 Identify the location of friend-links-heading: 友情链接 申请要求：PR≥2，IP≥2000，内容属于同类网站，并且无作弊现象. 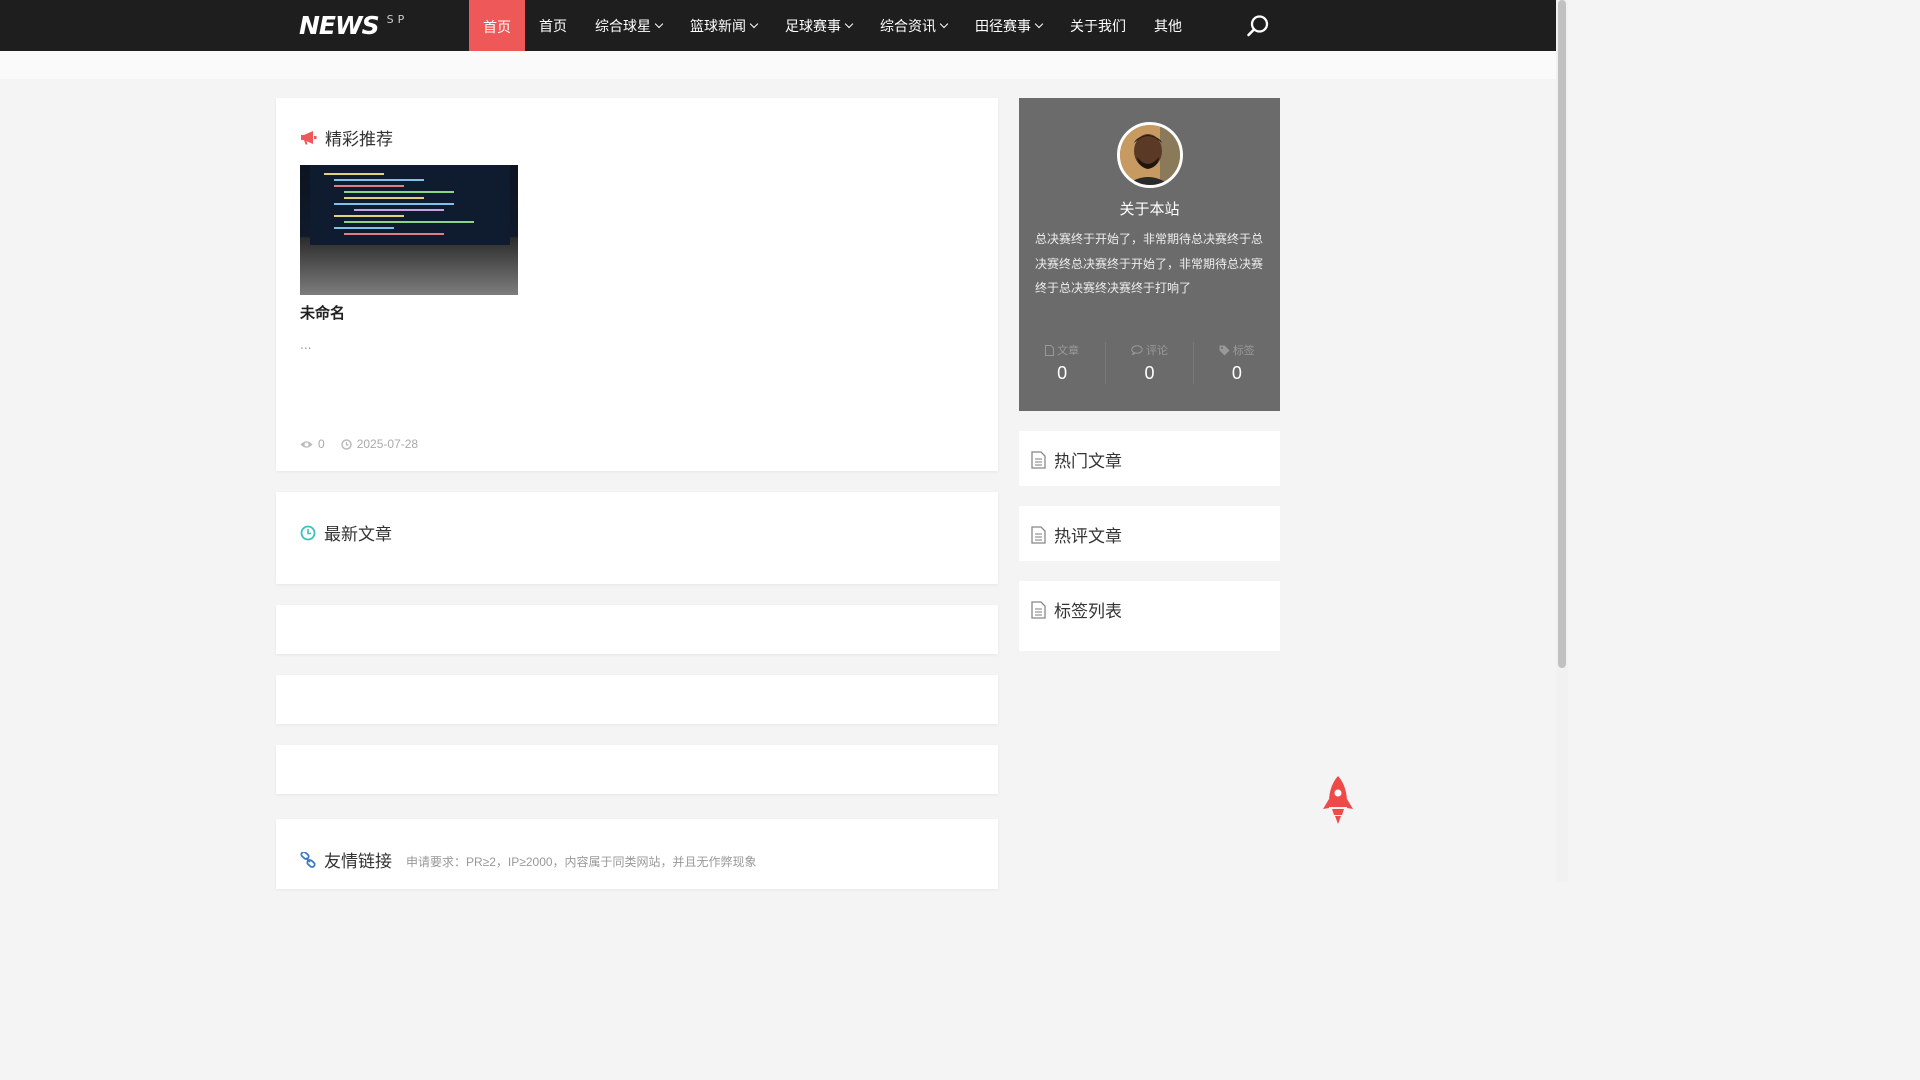
(528, 859).